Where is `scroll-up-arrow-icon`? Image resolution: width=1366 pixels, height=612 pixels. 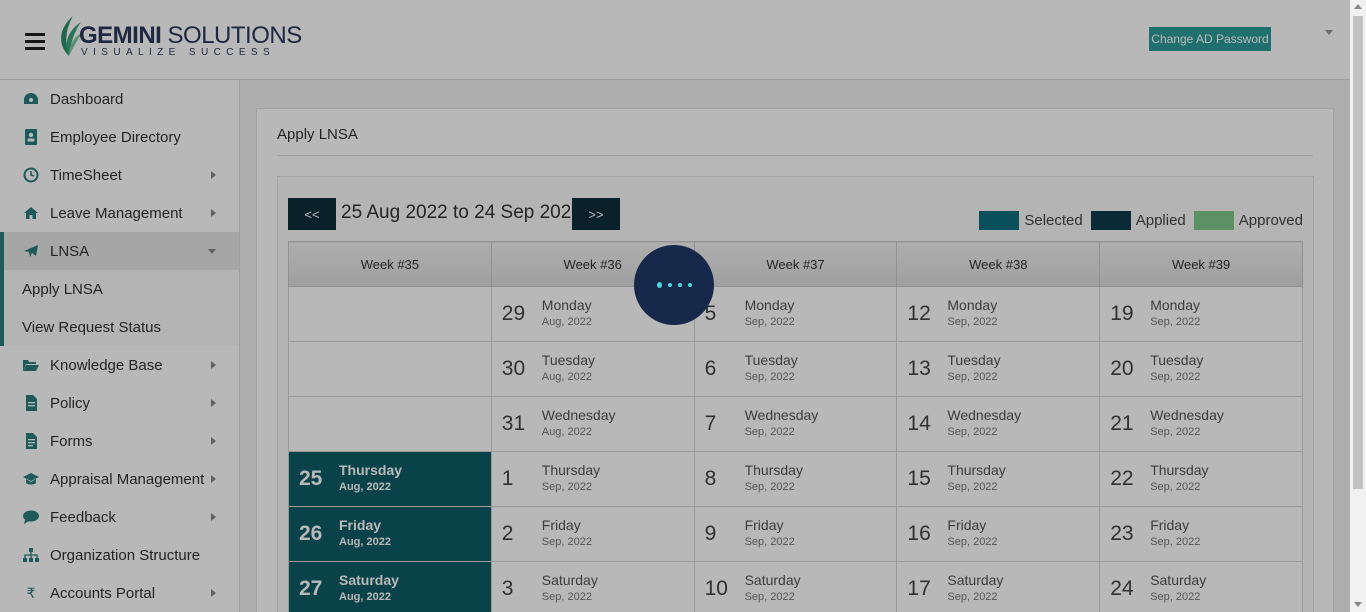 scroll-up-arrow-icon is located at coordinates (1358, 6).